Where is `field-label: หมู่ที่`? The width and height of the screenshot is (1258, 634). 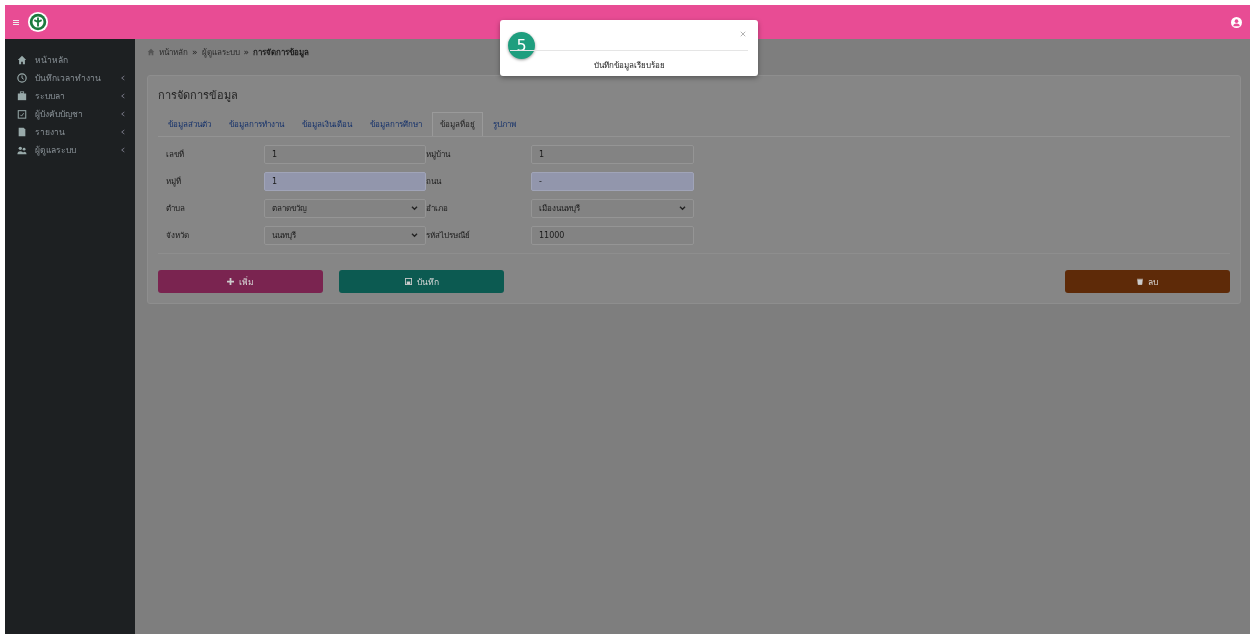
field-label: หมู่ที่ is located at coordinates (174, 181).